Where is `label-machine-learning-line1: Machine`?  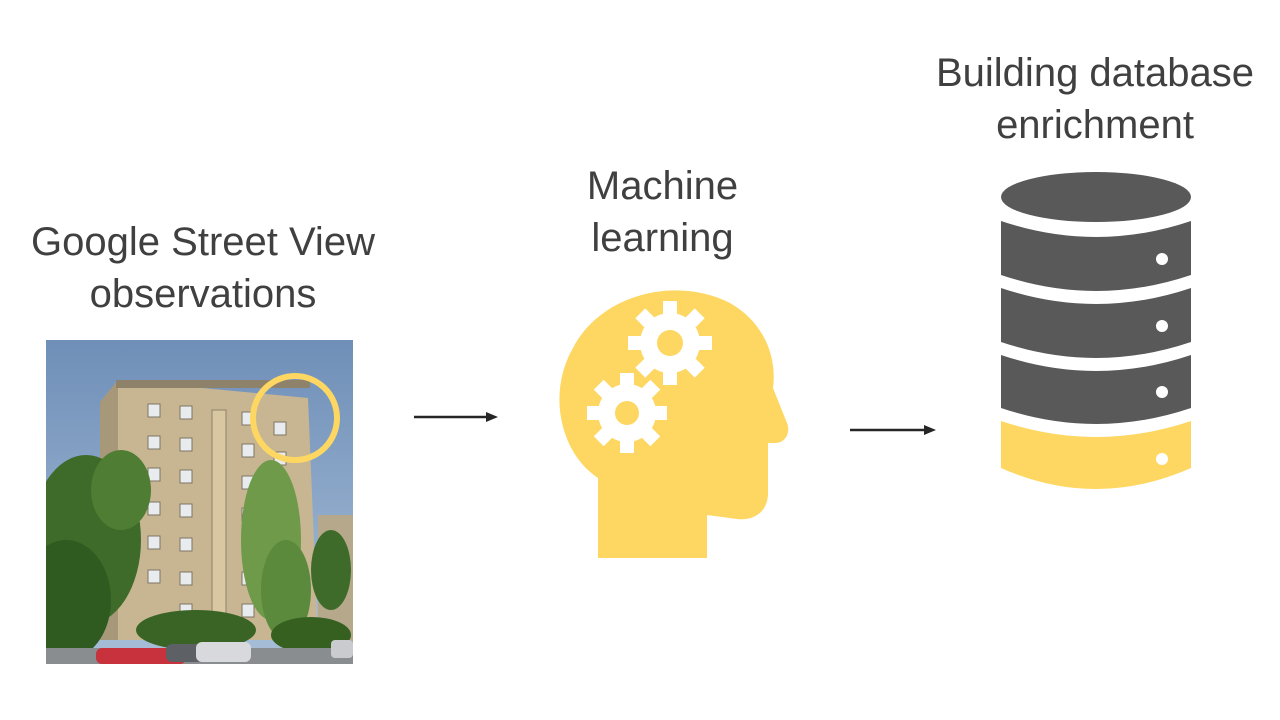 label-machine-learning-line1: Machine is located at coordinates (662, 186).